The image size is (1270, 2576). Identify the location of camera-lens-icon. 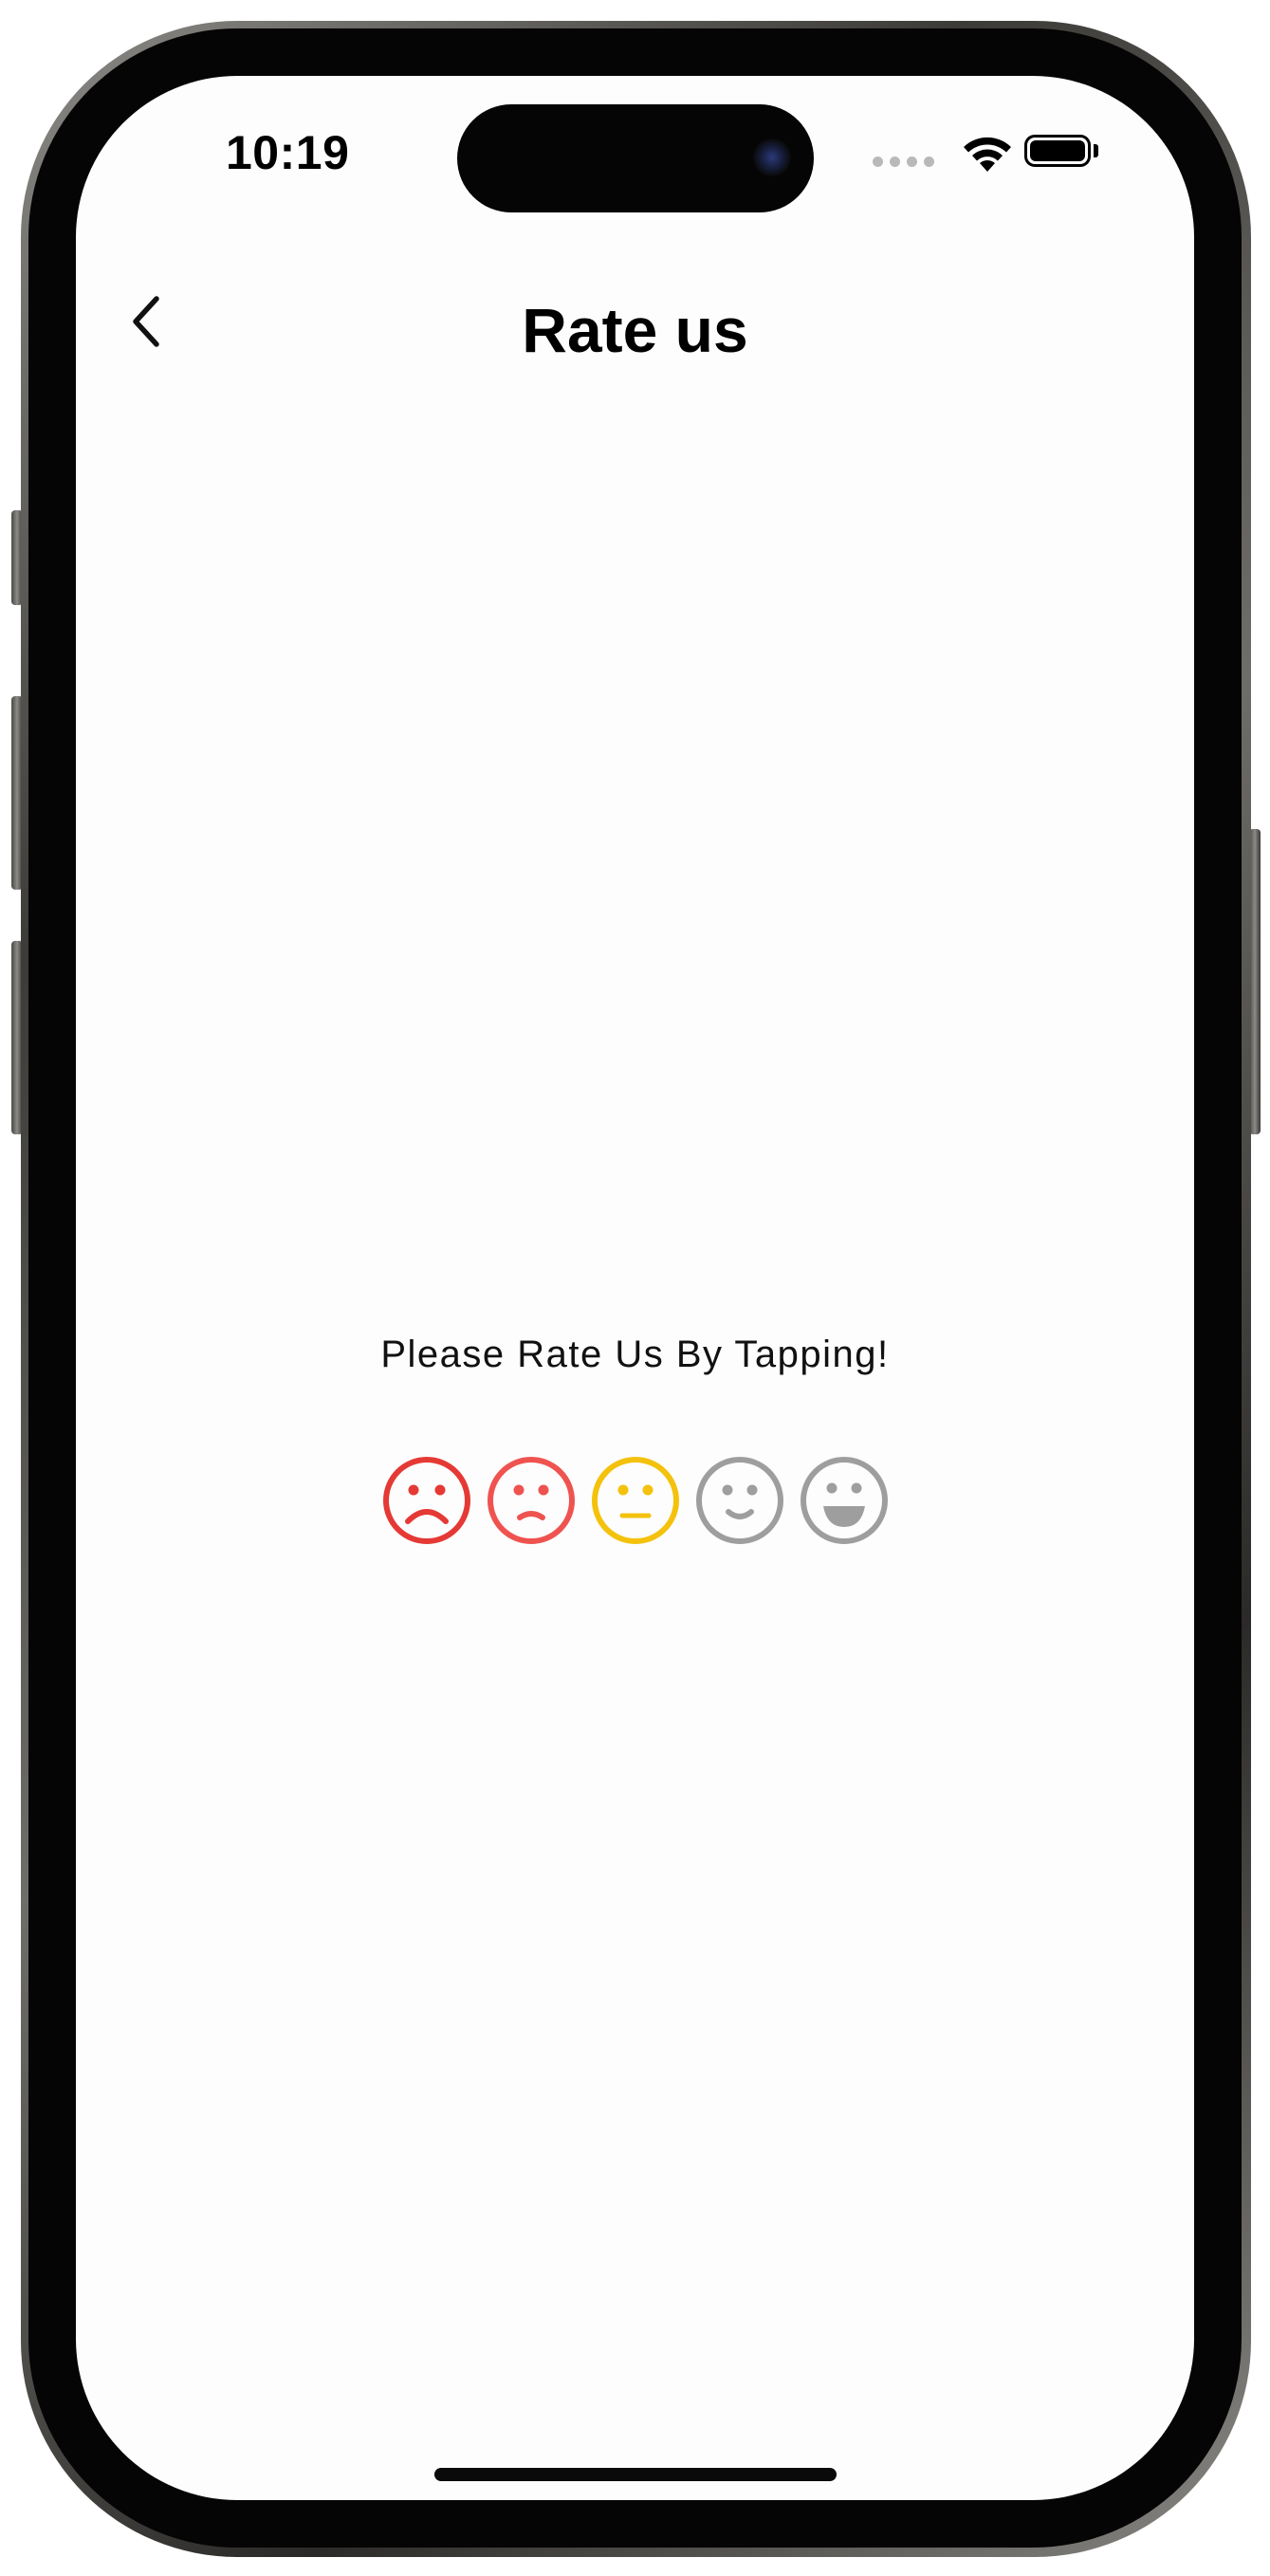
(772, 157).